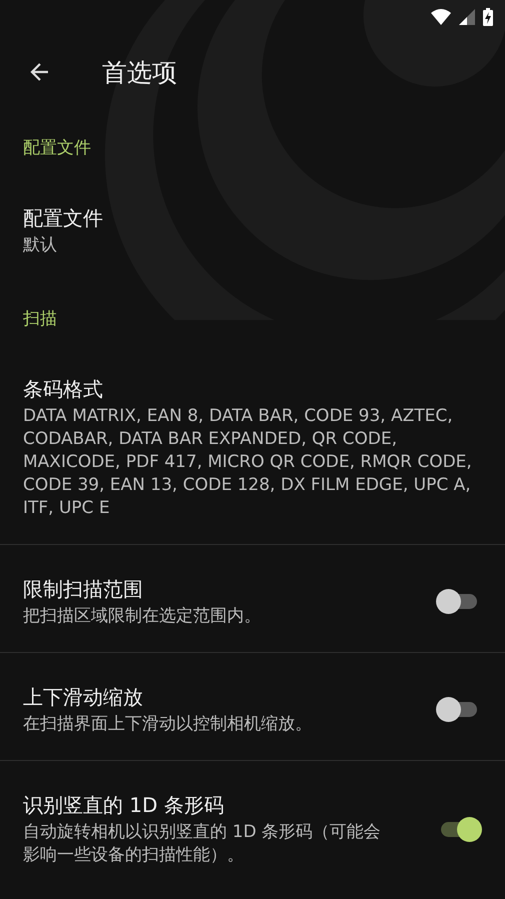 This screenshot has height=899, width=505. I want to click on preference-title: 上下滑动缩放, so click(83, 697).